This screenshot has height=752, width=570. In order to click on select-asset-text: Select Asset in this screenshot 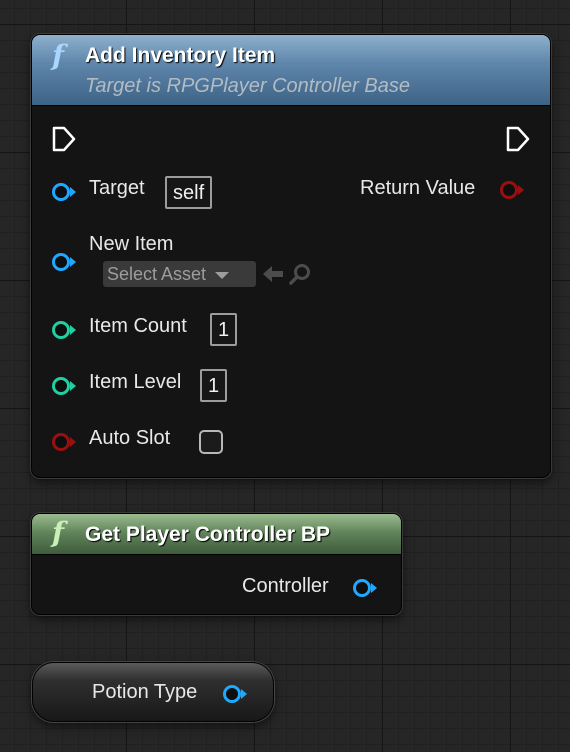, I will do `click(157, 274)`.